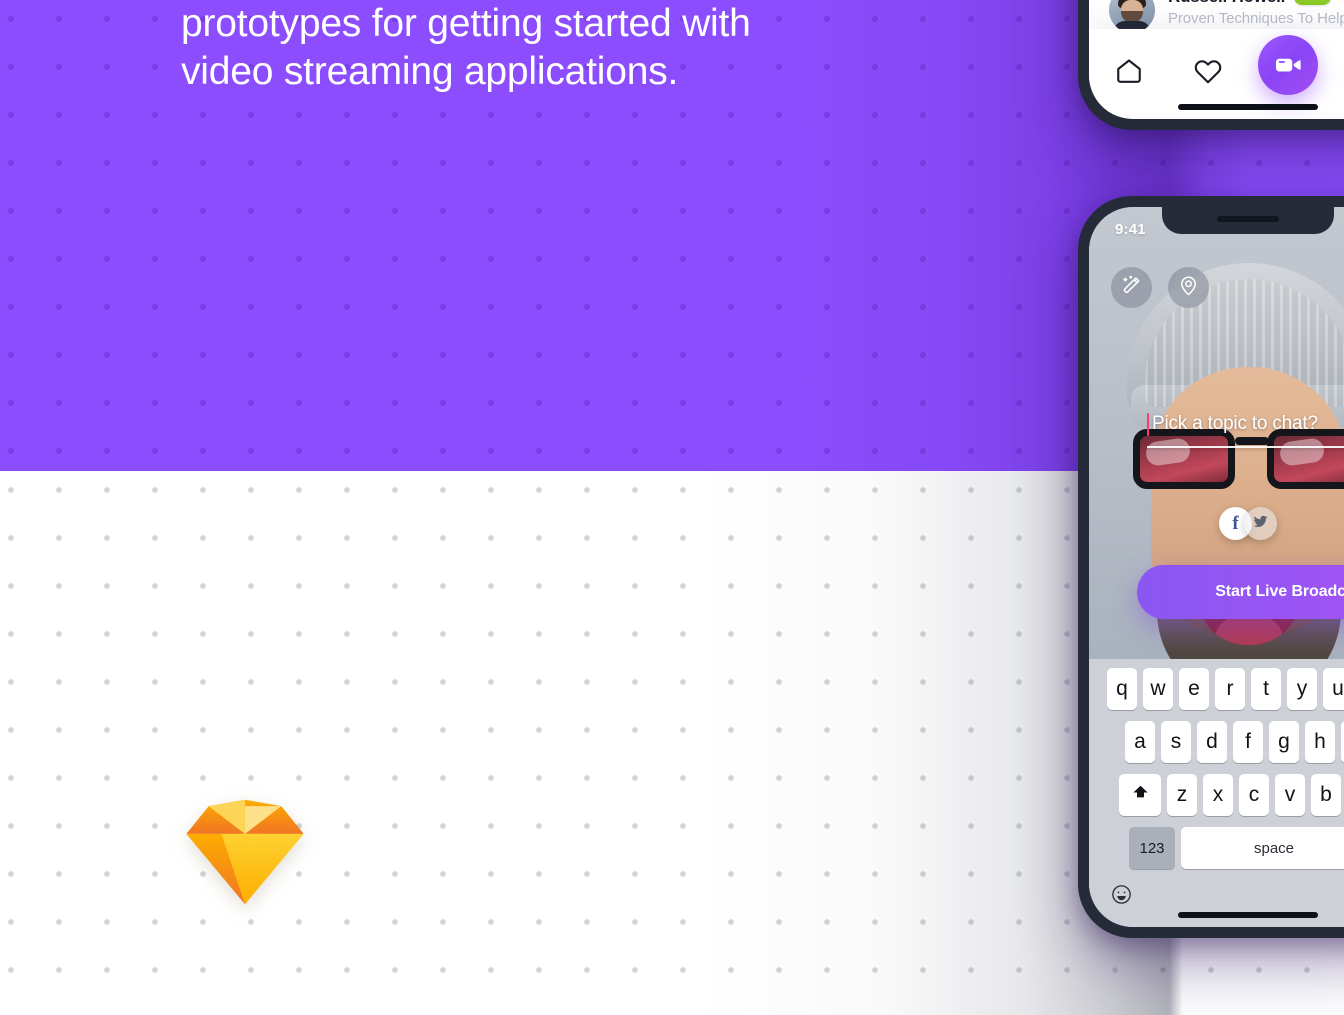 This screenshot has width=1344, height=1015. What do you see at coordinates (1152, 848) in the screenshot?
I see `numbers-key: 123` at bounding box center [1152, 848].